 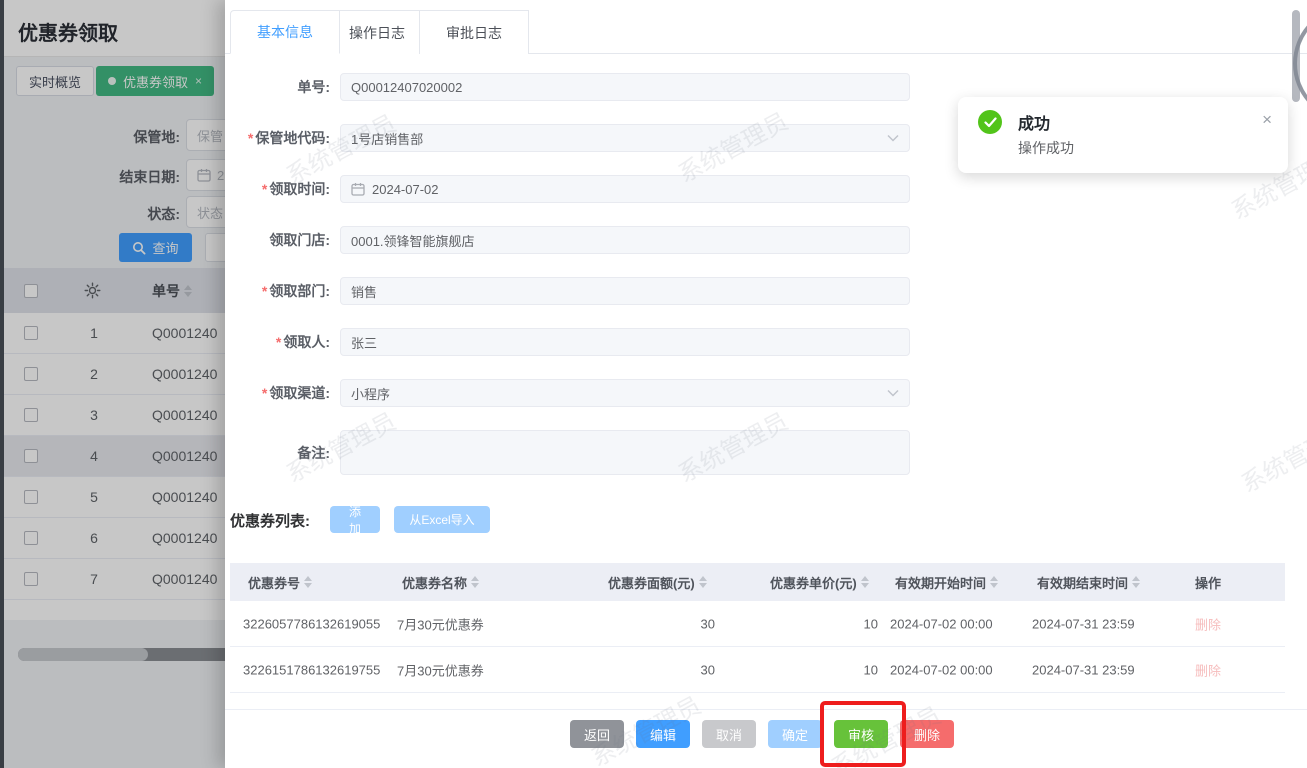 I want to click on drawer-footer: 返回 编辑 取消 确定 审核 删除, so click(x=766, y=738).